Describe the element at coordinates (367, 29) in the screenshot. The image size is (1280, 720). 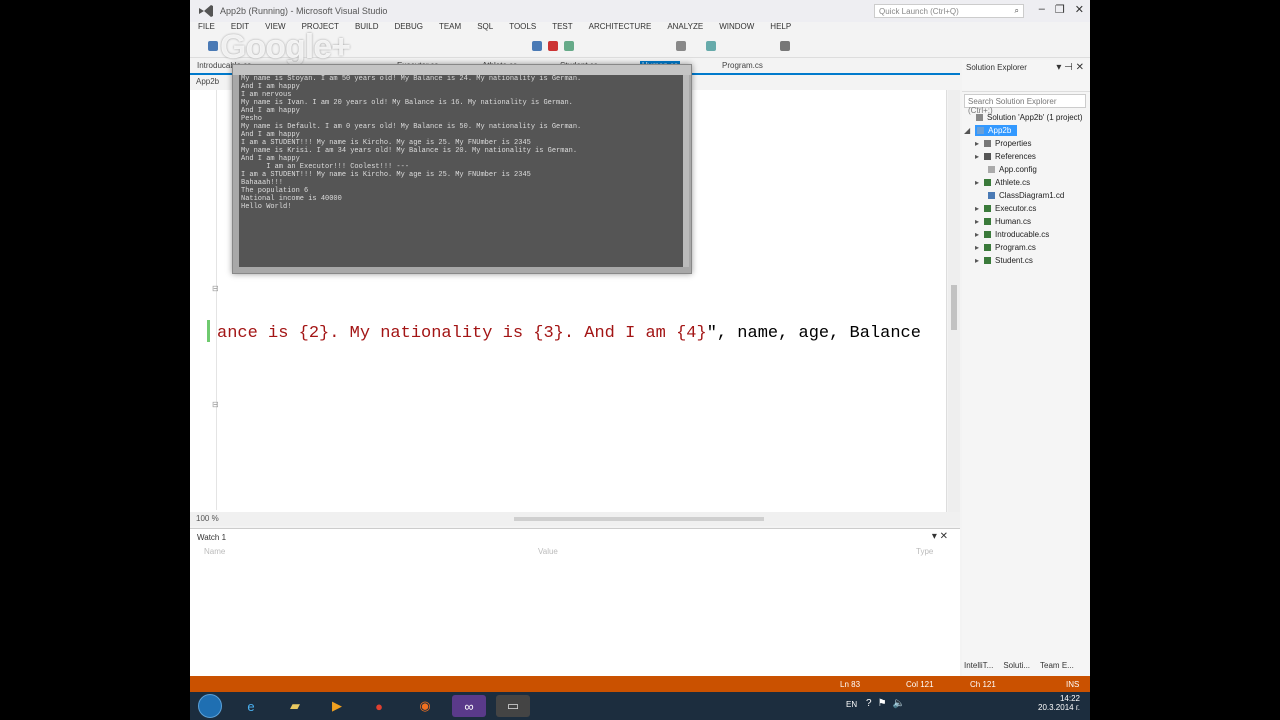
I see `menu-build: BUILD` at that location.